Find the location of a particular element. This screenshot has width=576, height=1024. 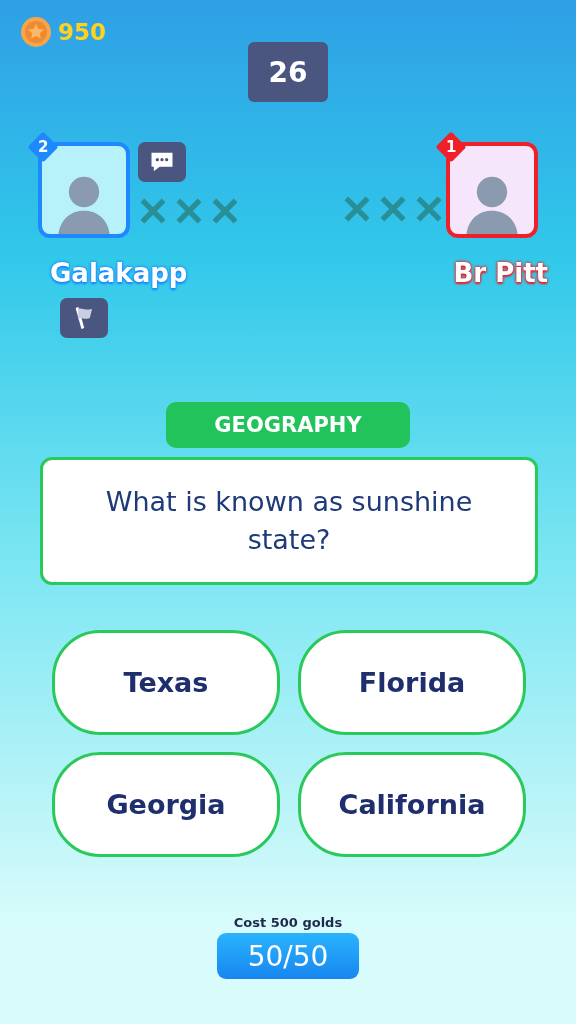

answer-button: California is located at coordinates (412, 804).